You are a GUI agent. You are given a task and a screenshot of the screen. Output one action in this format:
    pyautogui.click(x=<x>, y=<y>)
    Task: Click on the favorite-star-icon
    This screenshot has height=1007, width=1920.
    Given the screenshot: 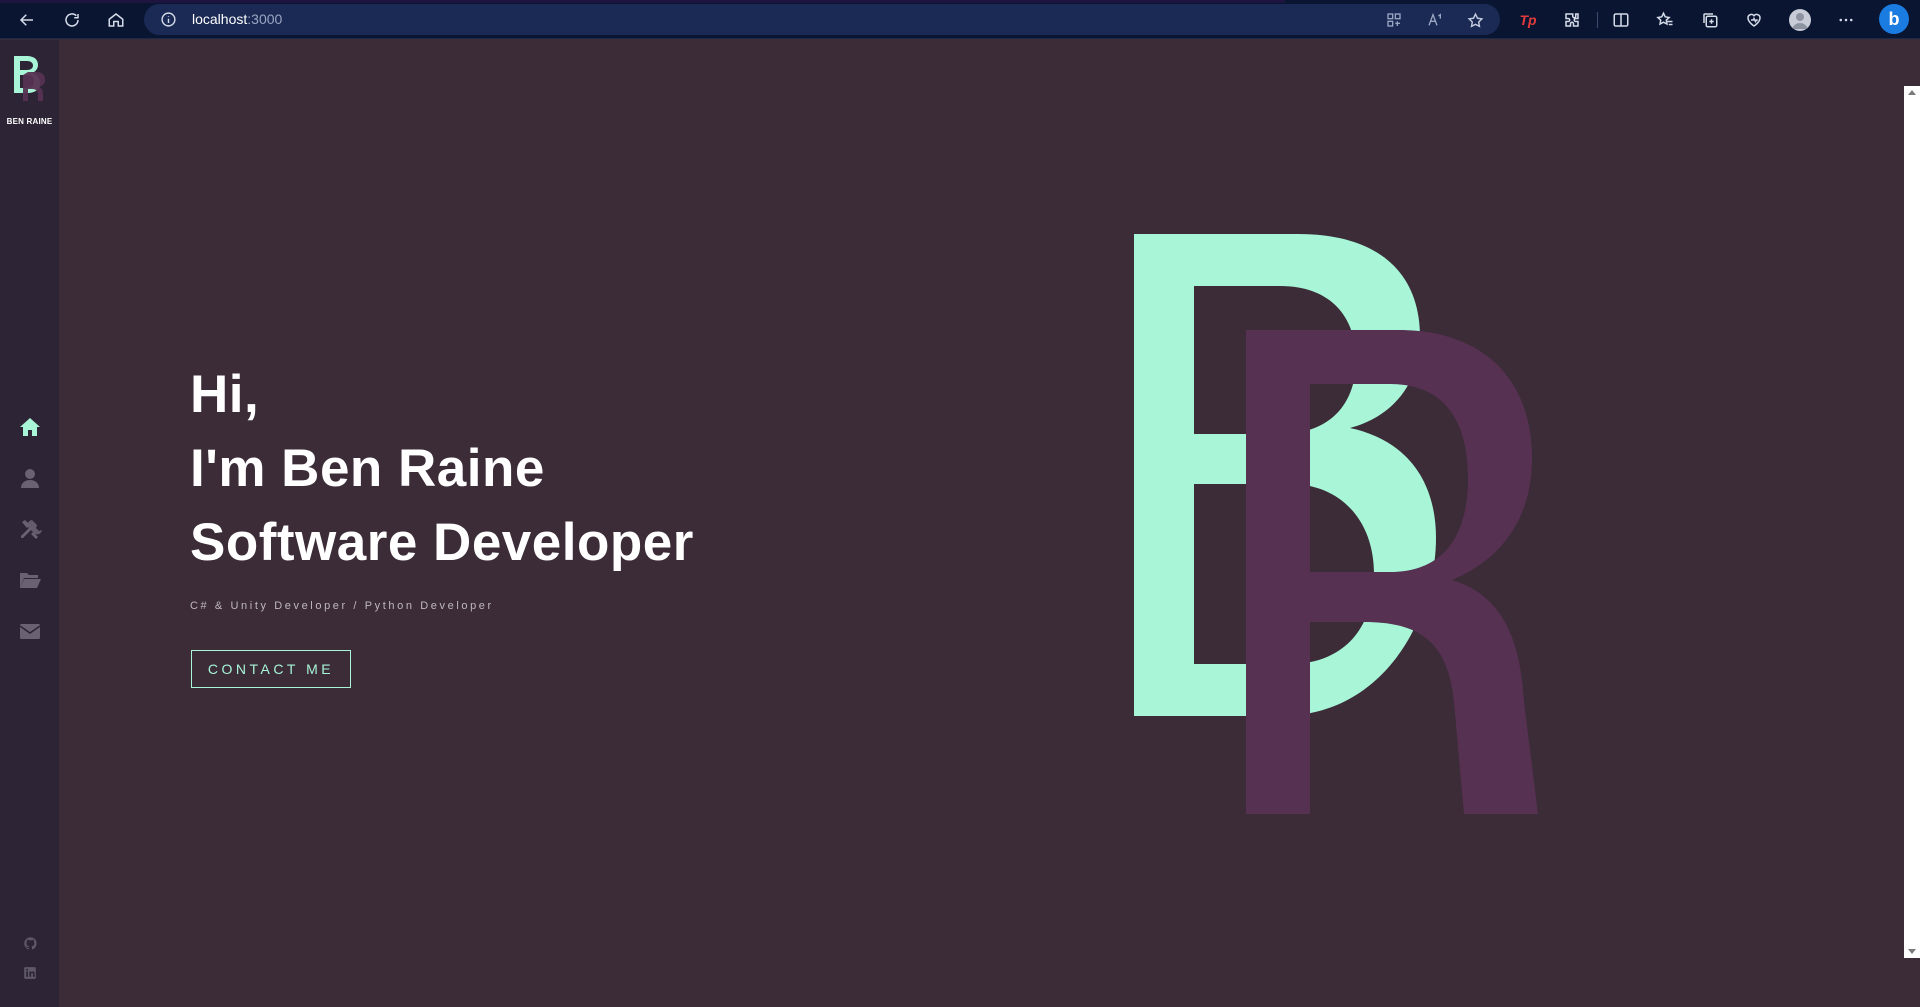 What is the action you would take?
    pyautogui.click(x=1475, y=19)
    